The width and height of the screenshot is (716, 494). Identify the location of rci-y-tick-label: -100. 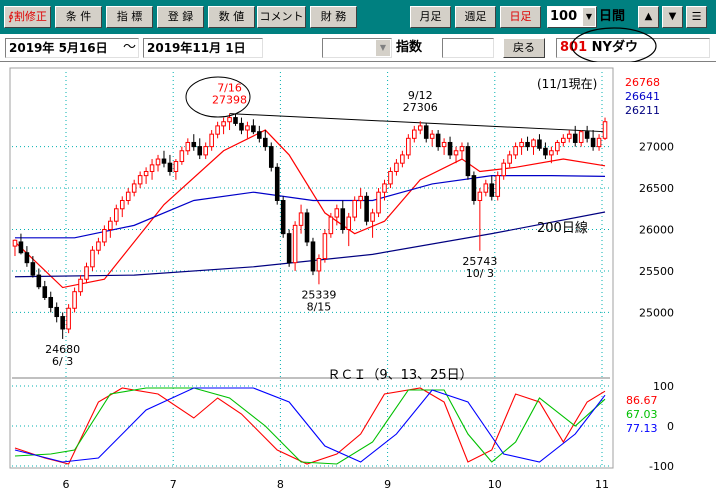
(661, 466).